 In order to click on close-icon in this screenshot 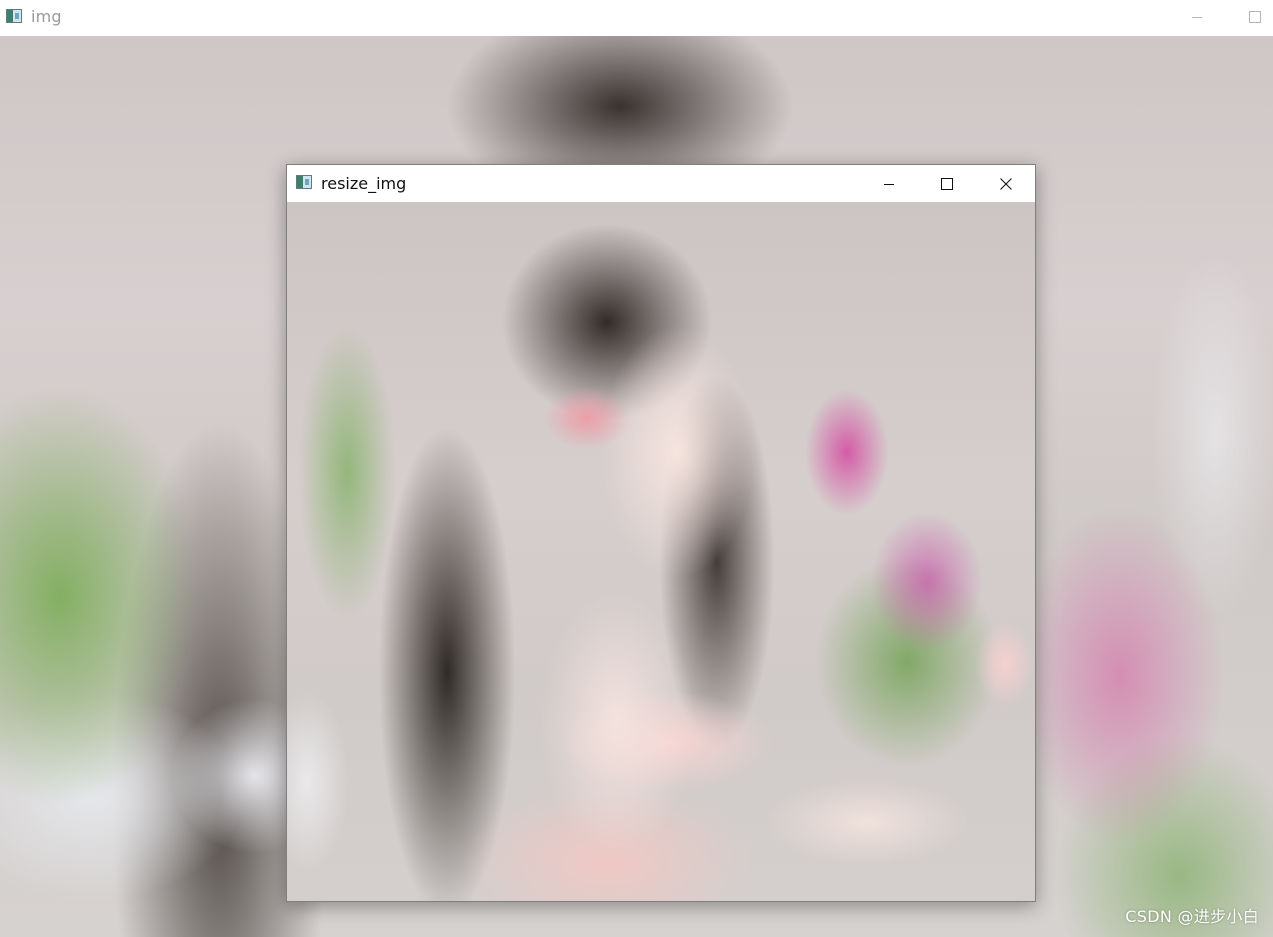, I will do `click(1006, 183)`.